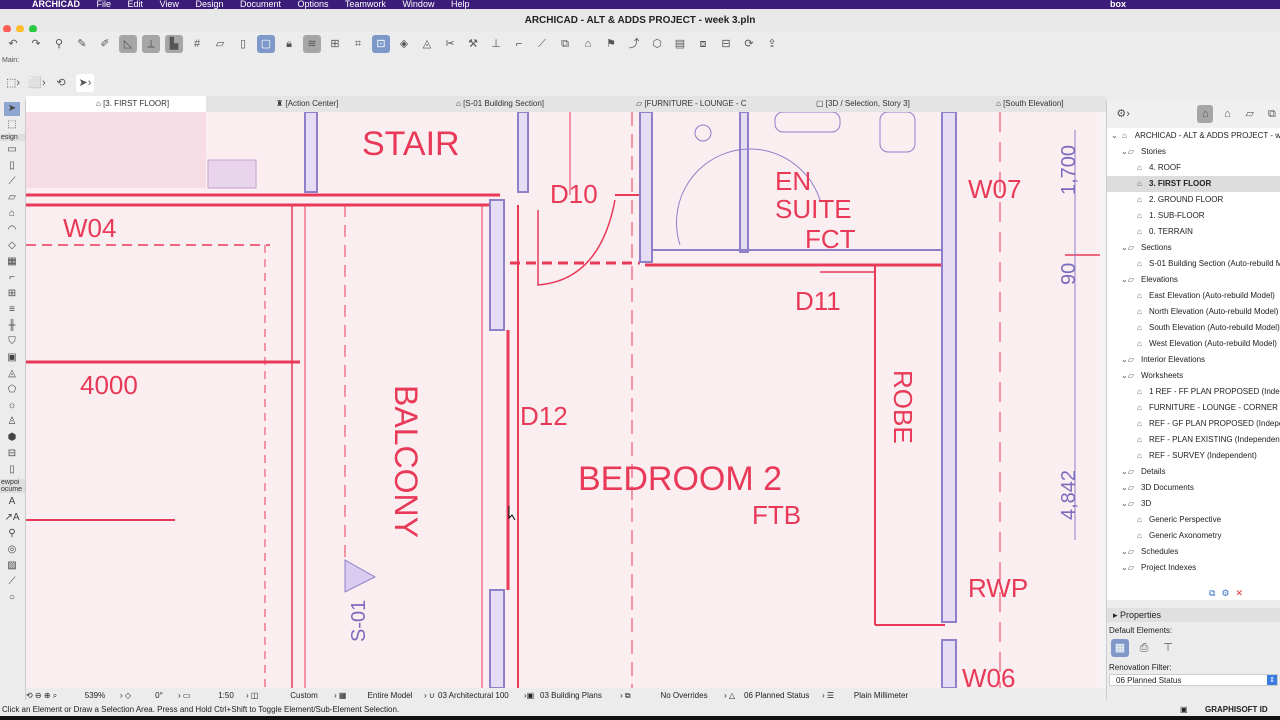 This screenshot has height=720, width=1280. What do you see at coordinates (519, 44) in the screenshot?
I see `fillet-icon: ⌐` at bounding box center [519, 44].